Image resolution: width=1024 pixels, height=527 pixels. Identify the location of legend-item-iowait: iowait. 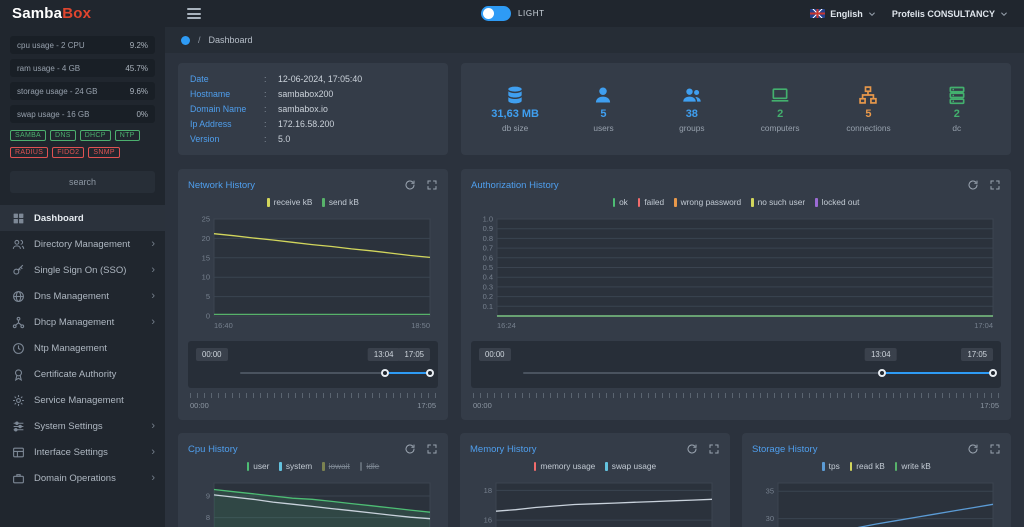
(336, 466).